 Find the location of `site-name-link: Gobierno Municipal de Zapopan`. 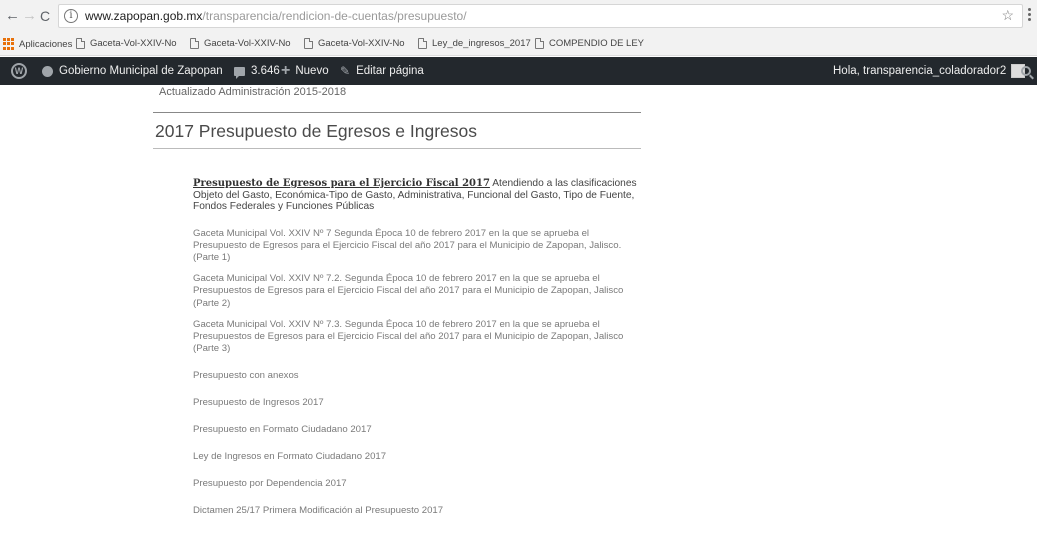

site-name-link: Gobierno Municipal de Zapopan is located at coordinates (132, 71).